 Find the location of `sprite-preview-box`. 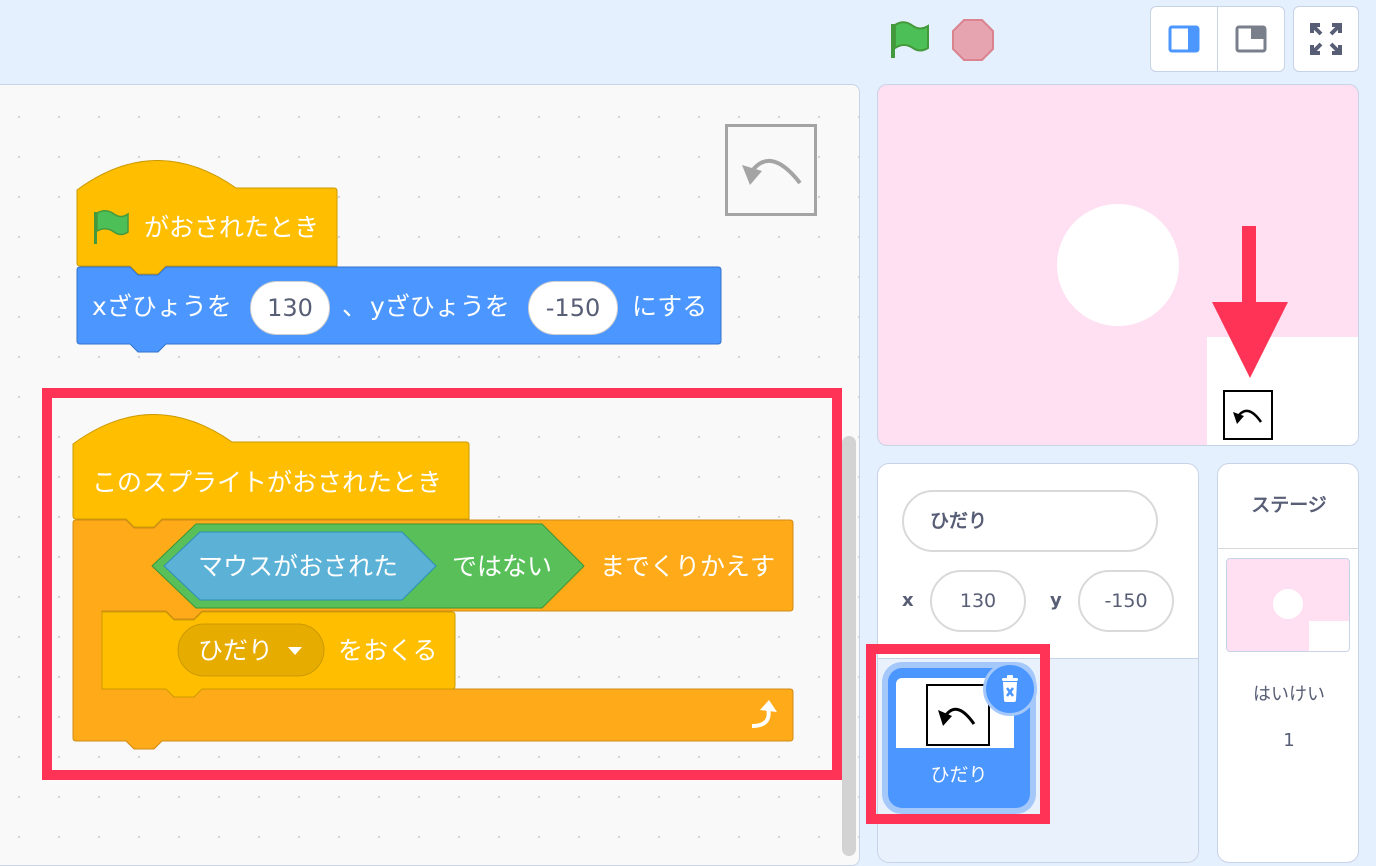

sprite-preview-box is located at coordinates (771, 170).